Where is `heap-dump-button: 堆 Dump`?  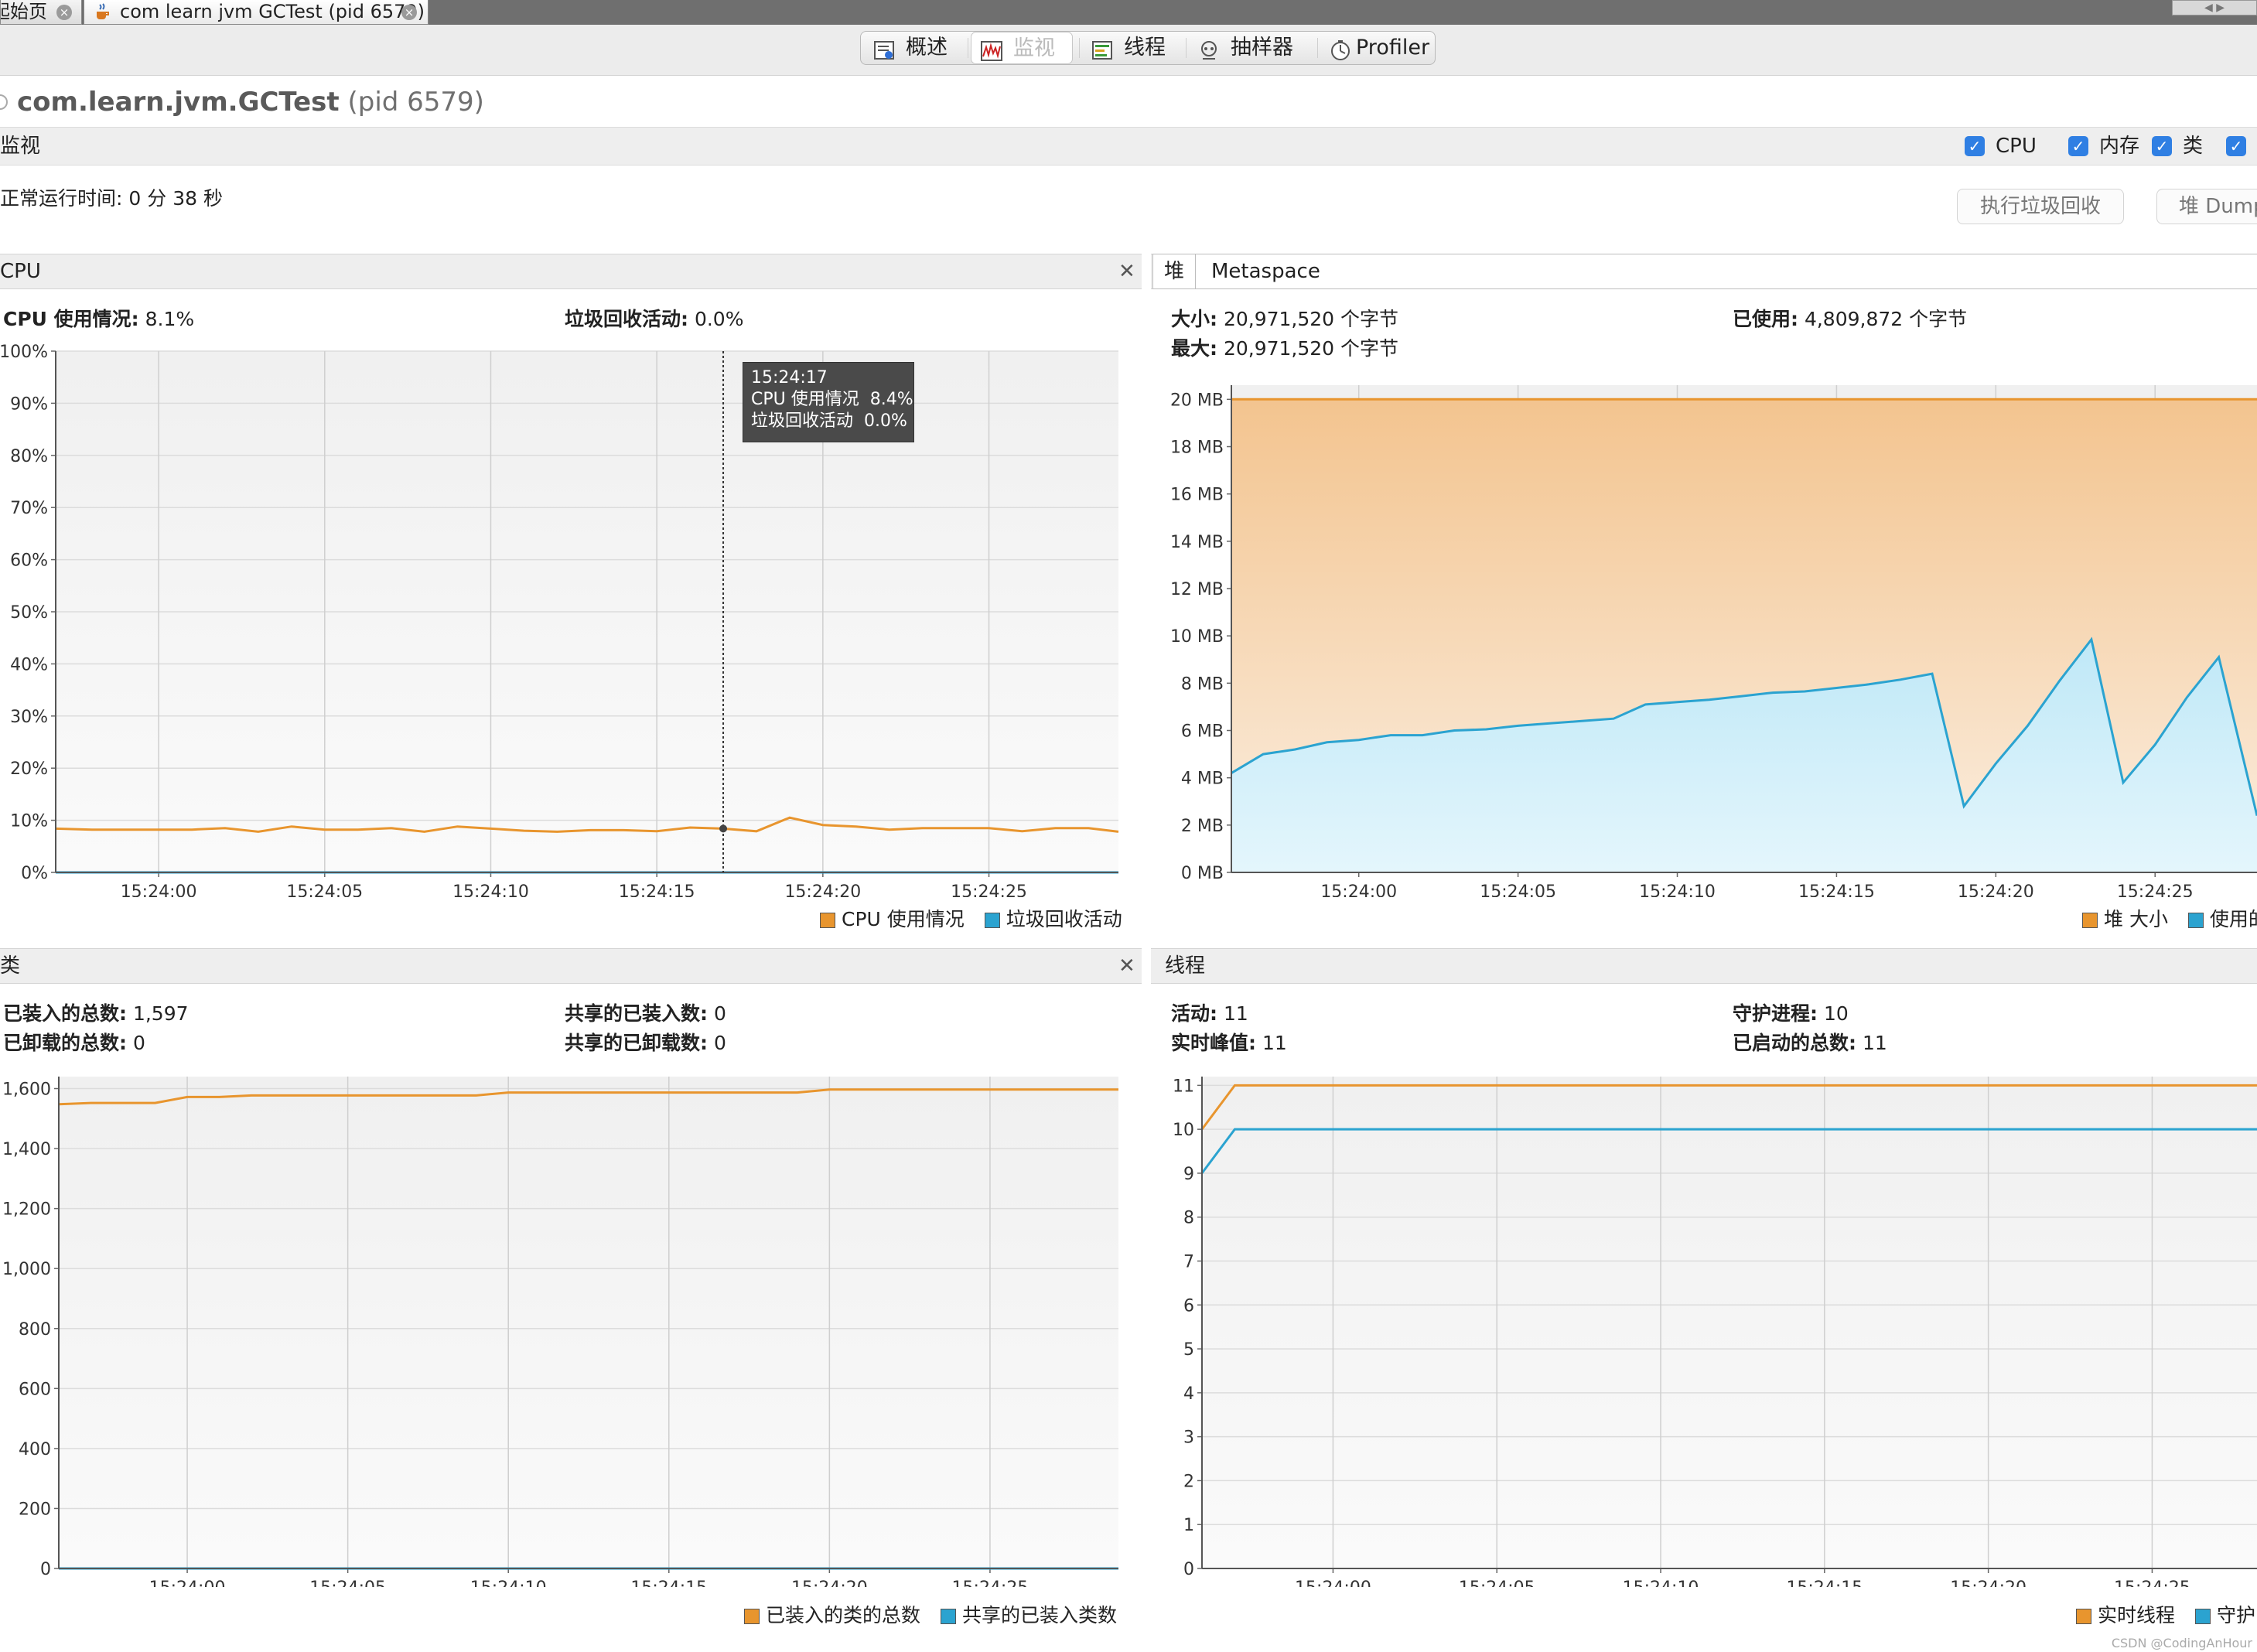 heap-dump-button: 堆 Dump is located at coordinates (2206, 206).